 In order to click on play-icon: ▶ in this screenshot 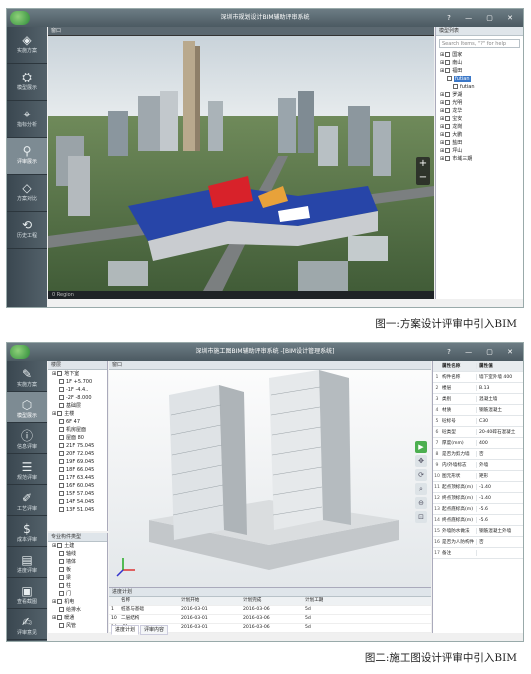, I will do `click(421, 447)`.